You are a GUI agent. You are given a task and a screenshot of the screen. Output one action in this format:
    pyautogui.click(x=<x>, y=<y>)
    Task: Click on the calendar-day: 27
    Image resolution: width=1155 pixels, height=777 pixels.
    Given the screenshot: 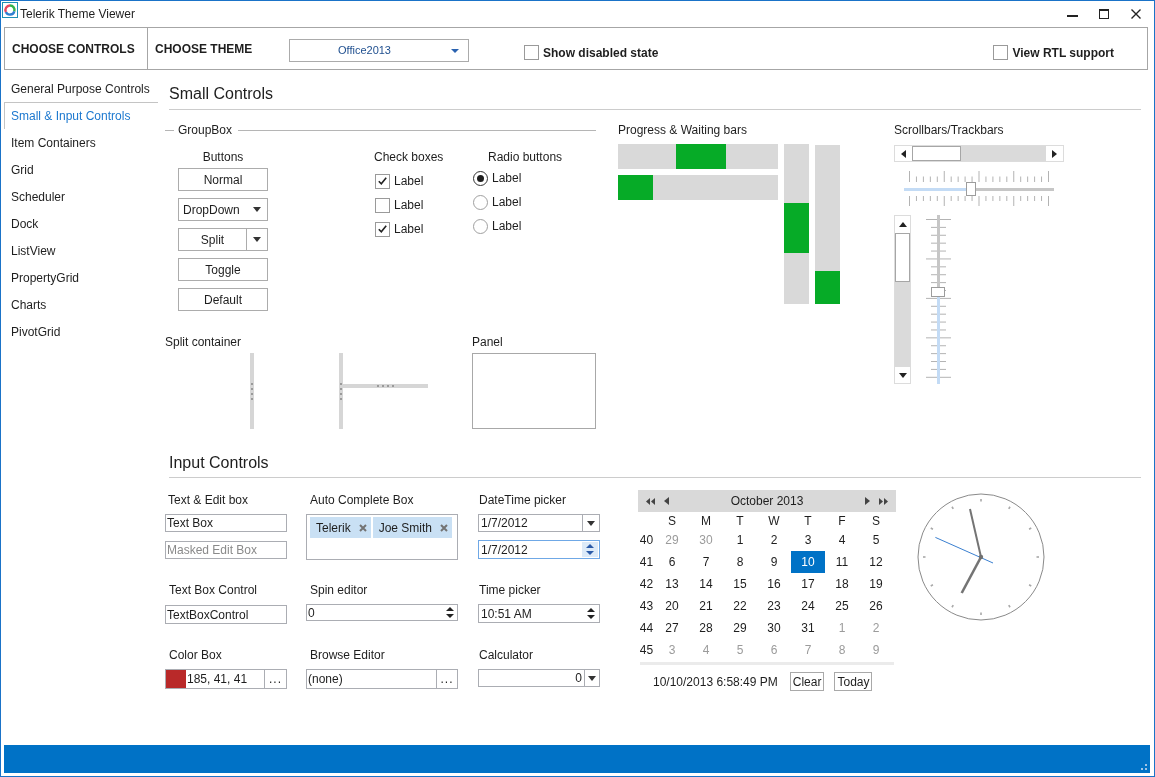 What is the action you would take?
    pyautogui.click(x=672, y=628)
    